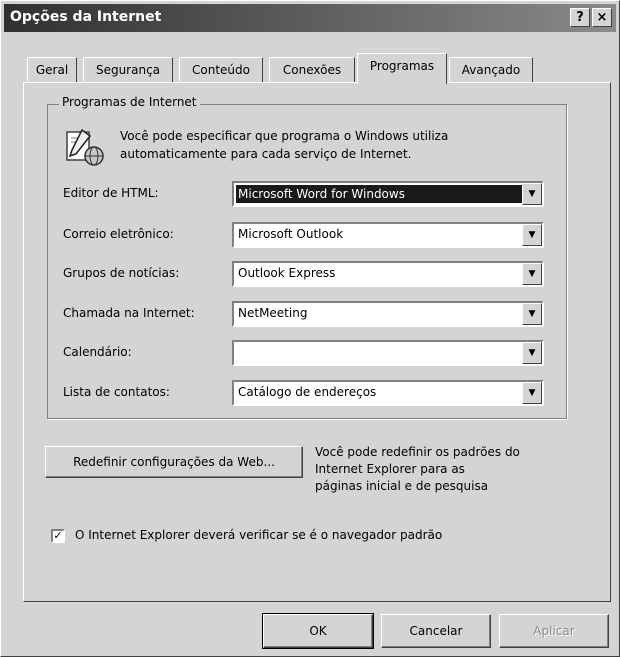 The image size is (620, 657). I want to click on tab-seguranca: Segurança, so click(128, 70).